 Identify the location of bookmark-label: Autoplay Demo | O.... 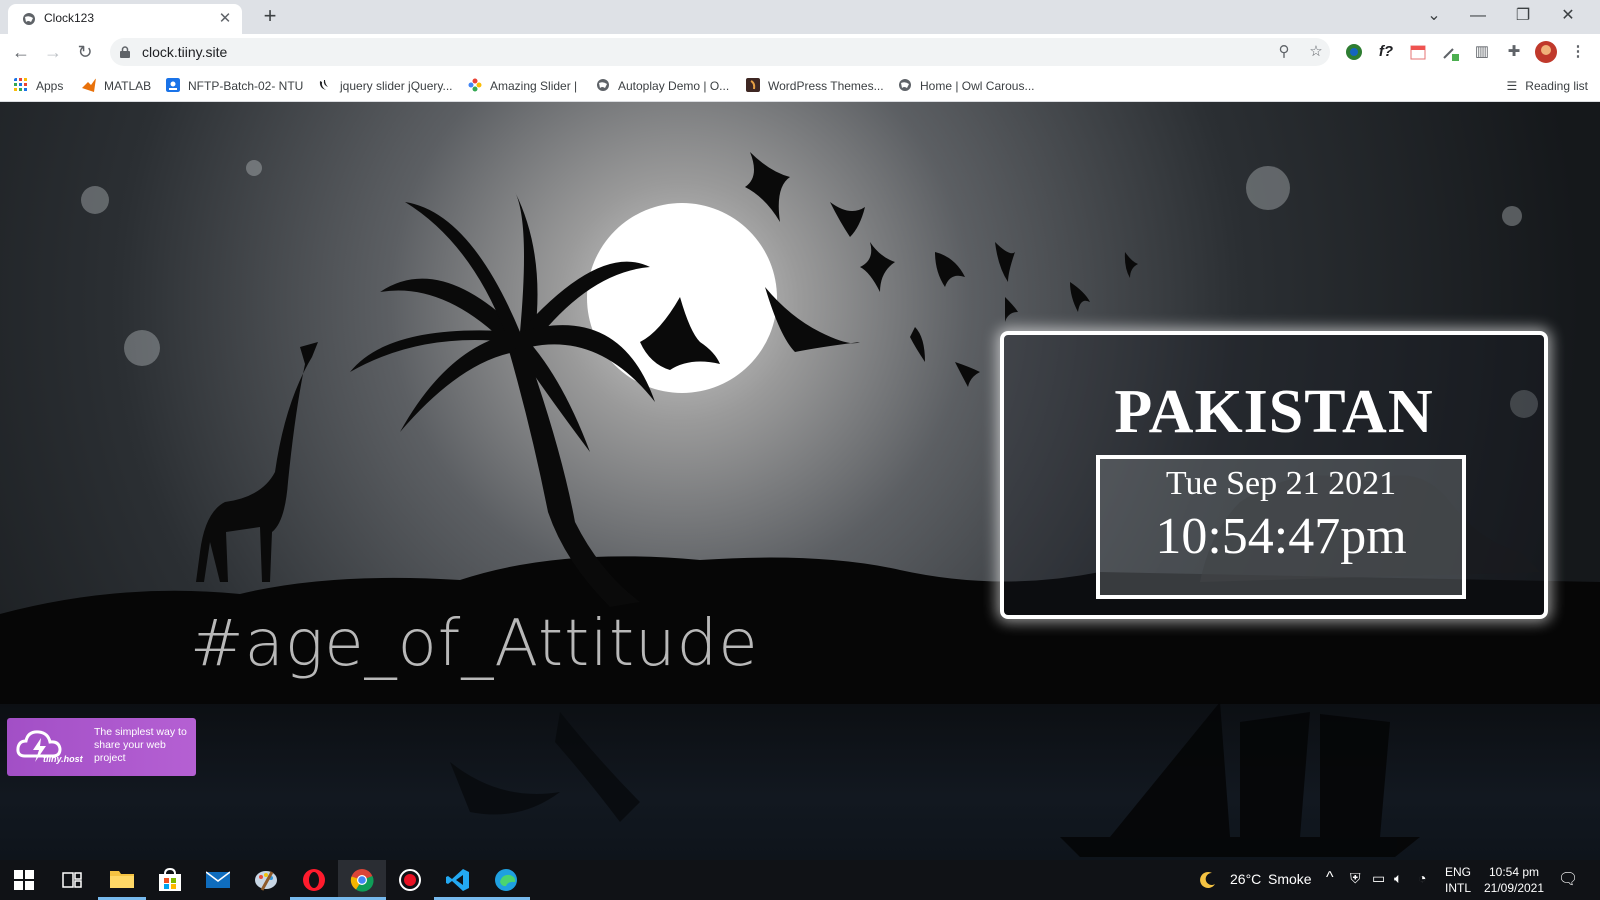
(674, 86).